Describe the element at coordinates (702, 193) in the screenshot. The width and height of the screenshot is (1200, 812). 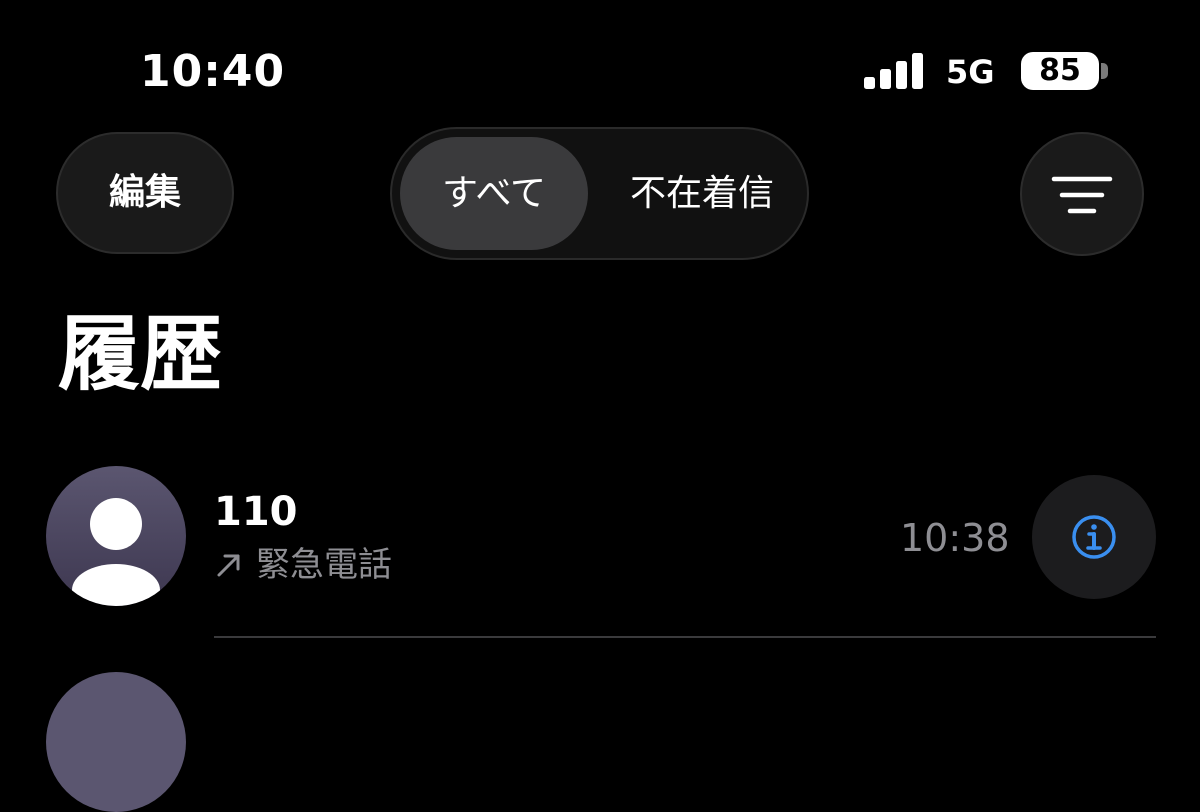
I see `segment-missed: 不在着信` at that location.